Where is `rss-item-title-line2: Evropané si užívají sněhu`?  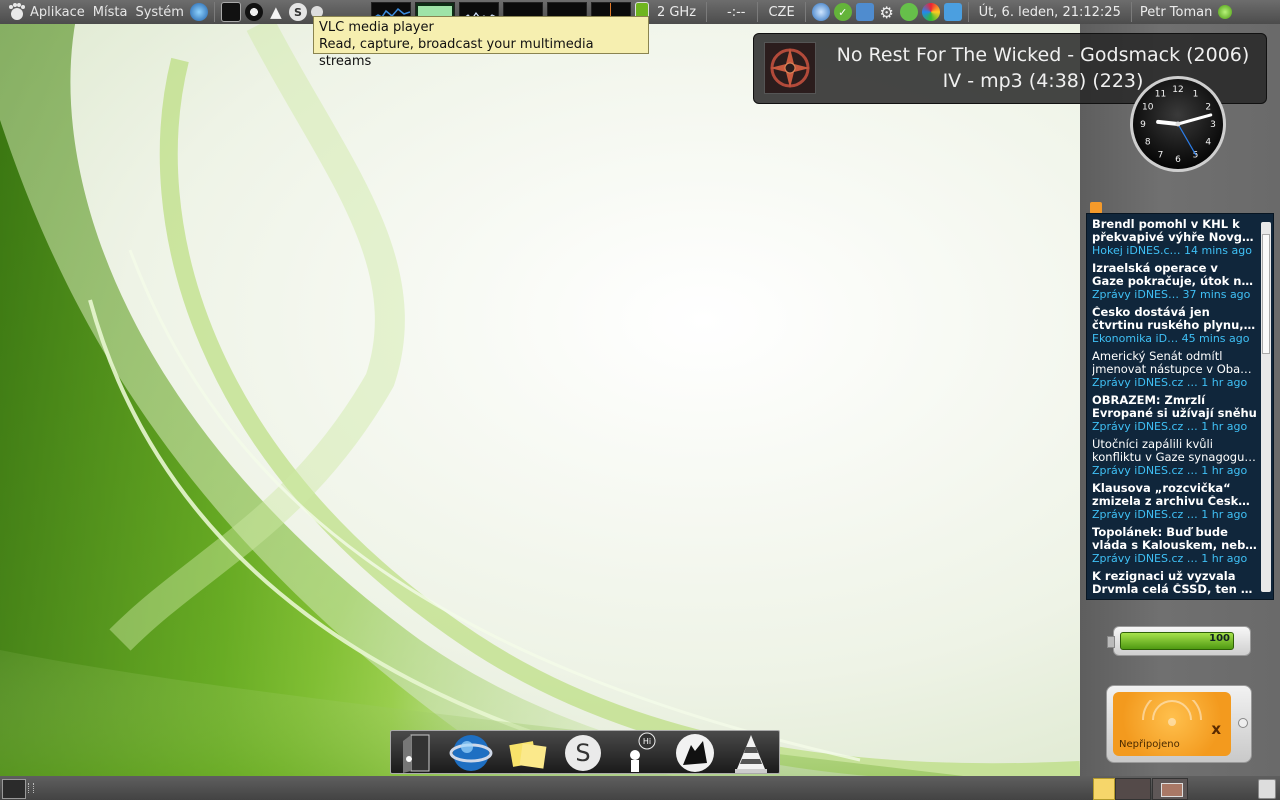 rss-item-title-line2: Evropané si užívají sněhu is located at coordinates (1174, 413).